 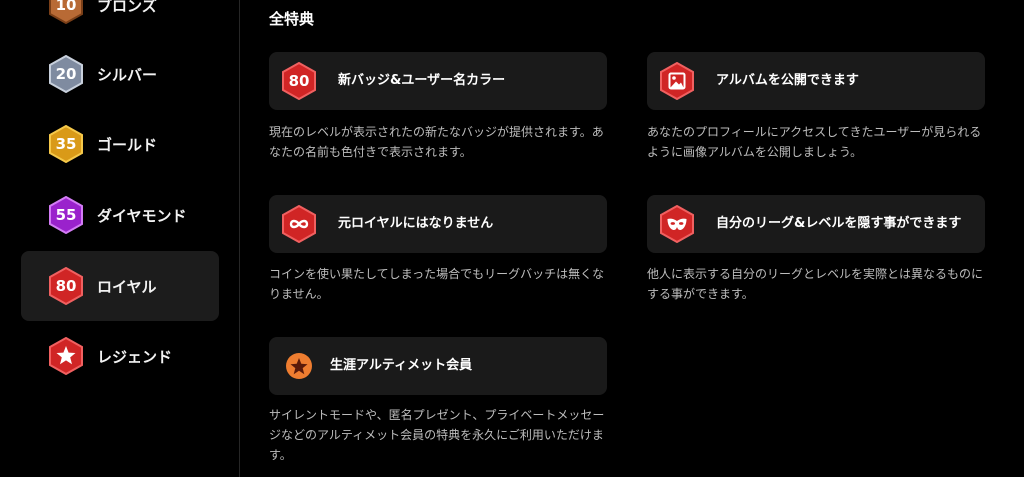 I want to click on perk-card-hide-level: 自分のリーグ&レベルを隠す事ができます, so click(x=816, y=224).